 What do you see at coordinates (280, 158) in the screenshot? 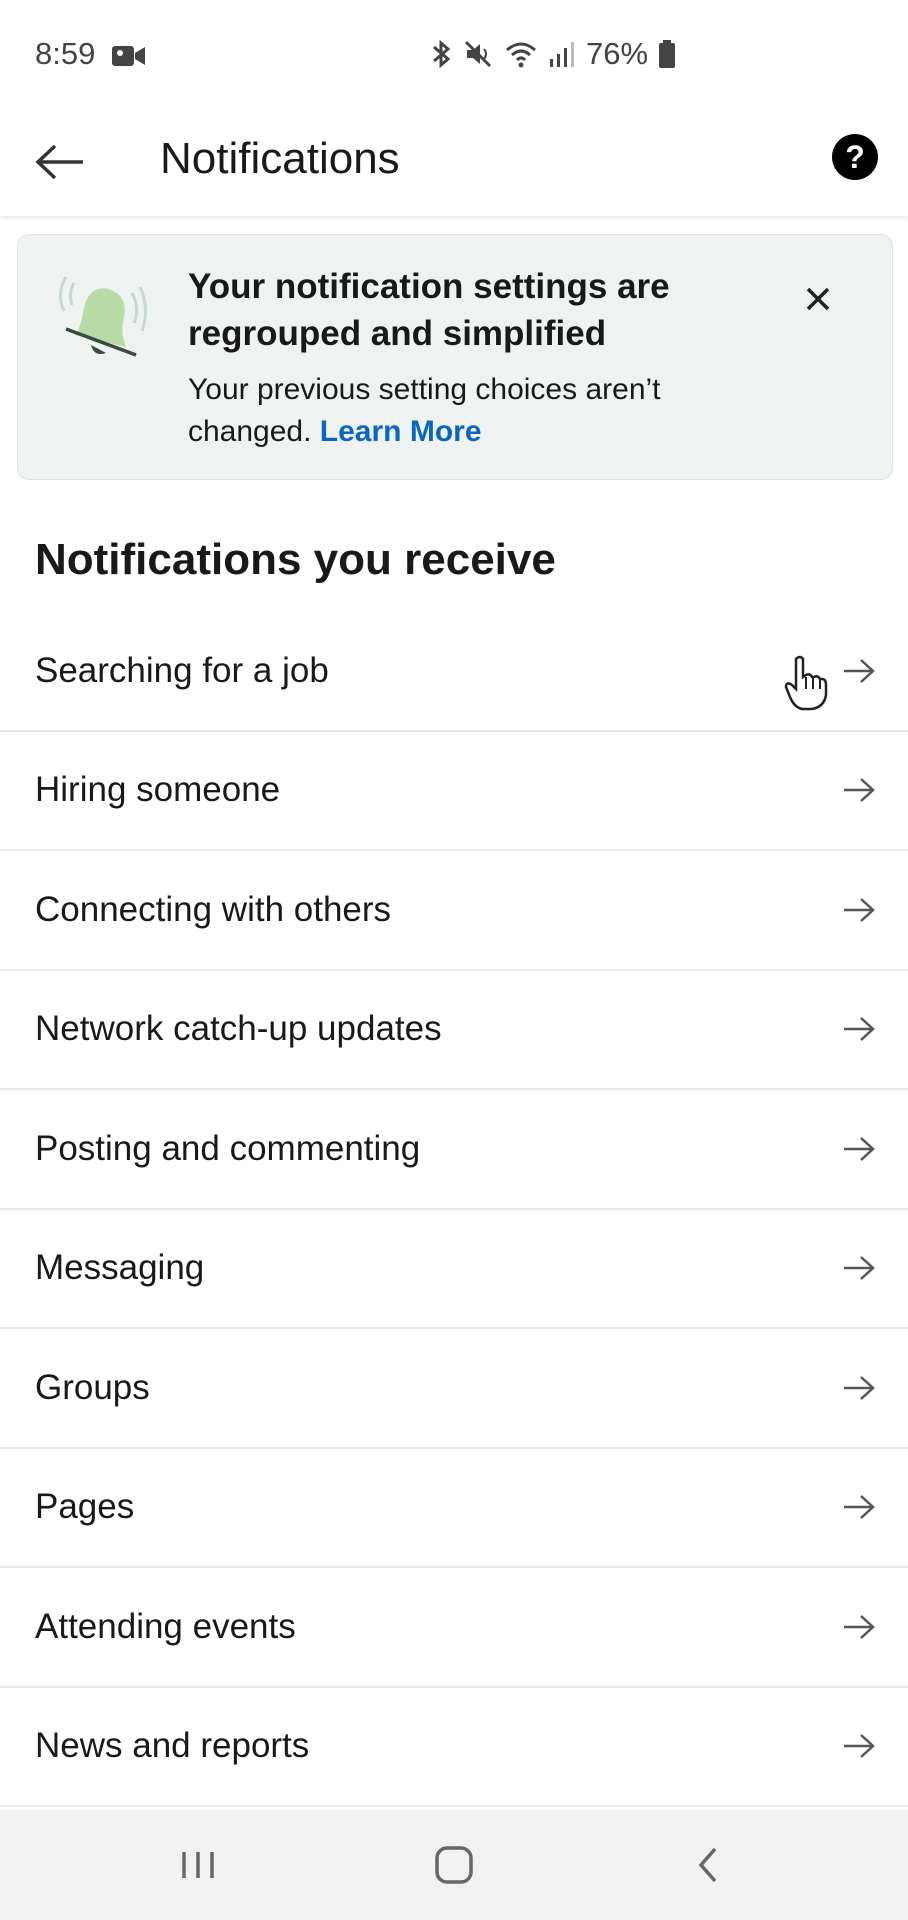
I see `page-title: Notifications` at bounding box center [280, 158].